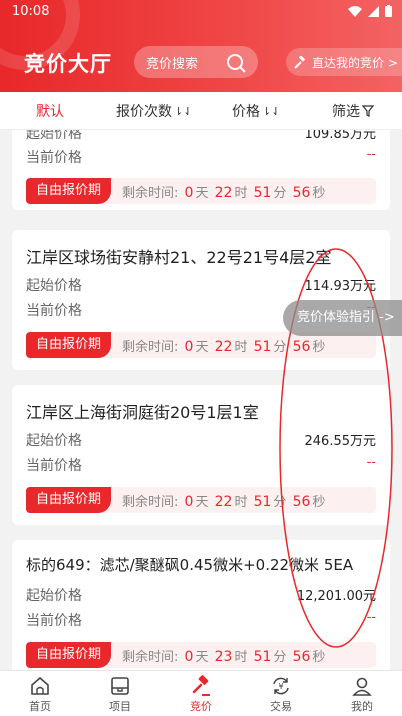  Describe the element at coordinates (190, 565) in the screenshot. I see `item-title: 标的649：滤芯/聚醚砜0.45微米+0.22微米 5EA` at that location.